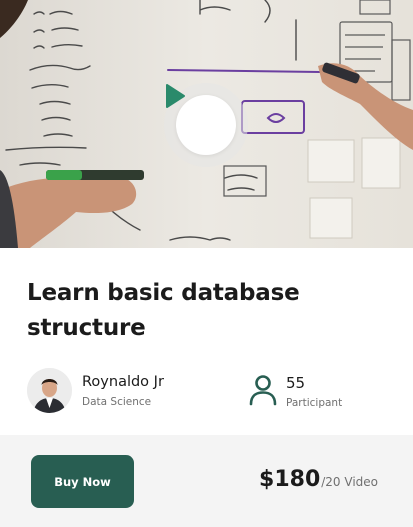 The height and width of the screenshot is (527, 413). What do you see at coordinates (349, 482) in the screenshot?
I see `price-unit: /20 Video` at bounding box center [349, 482].